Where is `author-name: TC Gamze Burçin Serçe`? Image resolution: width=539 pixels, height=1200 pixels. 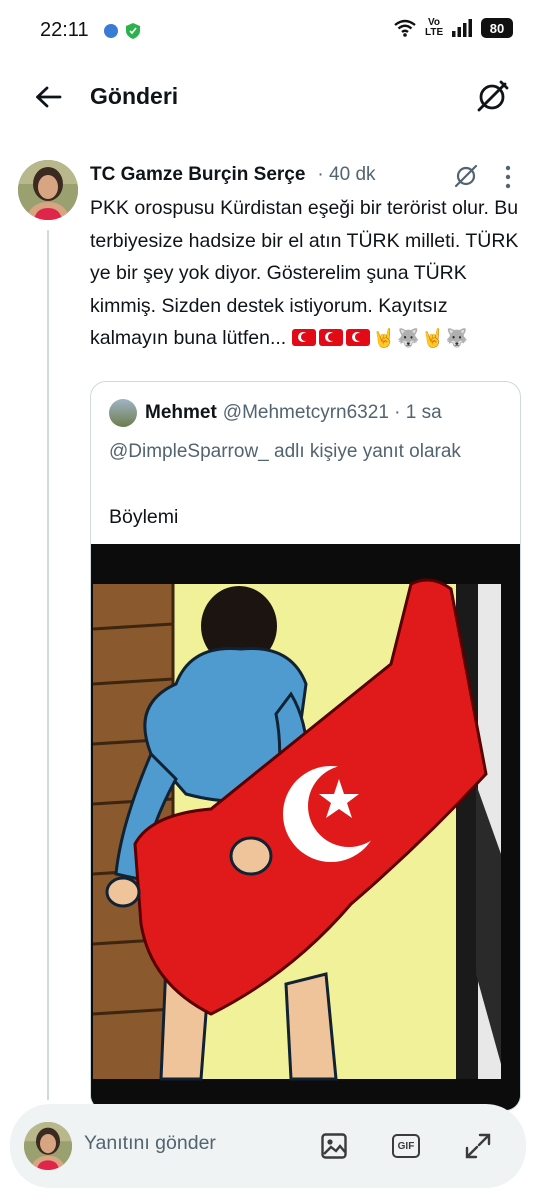
author-name: TC Gamze Burçin Serçe is located at coordinates (197, 175).